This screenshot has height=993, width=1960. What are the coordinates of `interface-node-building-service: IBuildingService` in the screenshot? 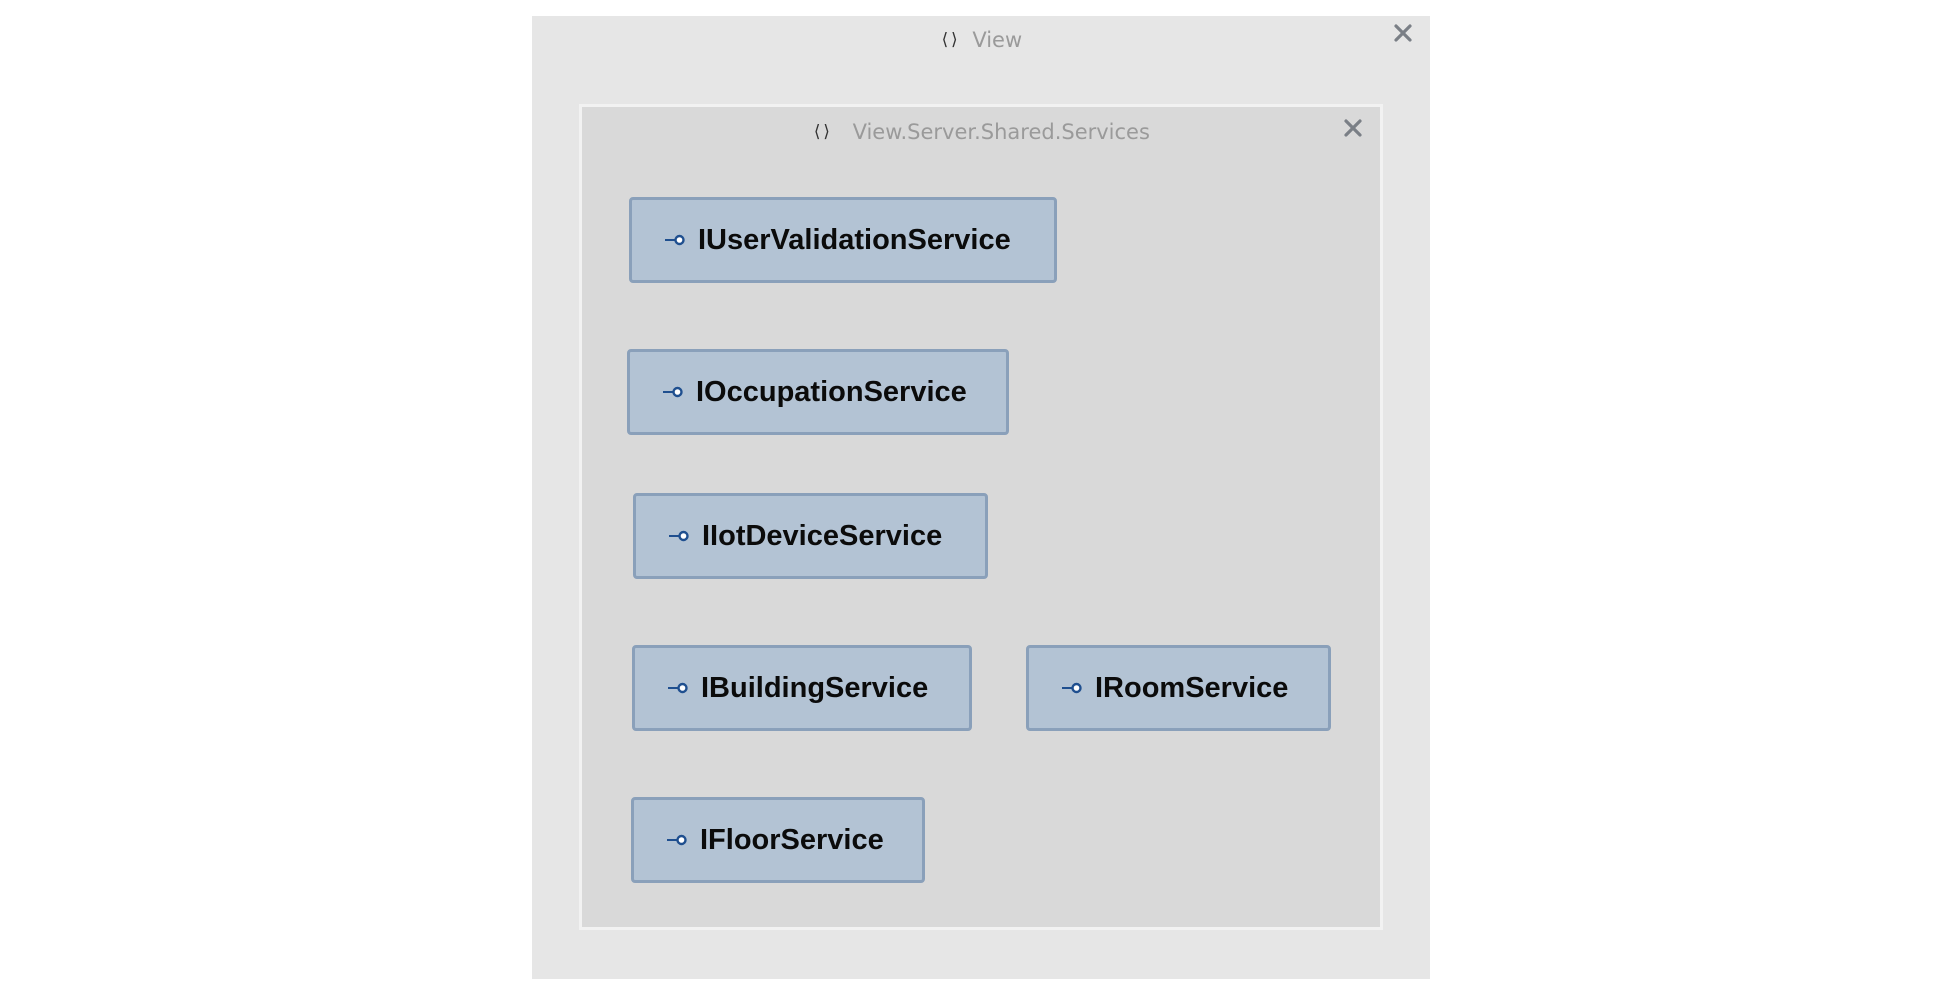 It's located at (802, 688).